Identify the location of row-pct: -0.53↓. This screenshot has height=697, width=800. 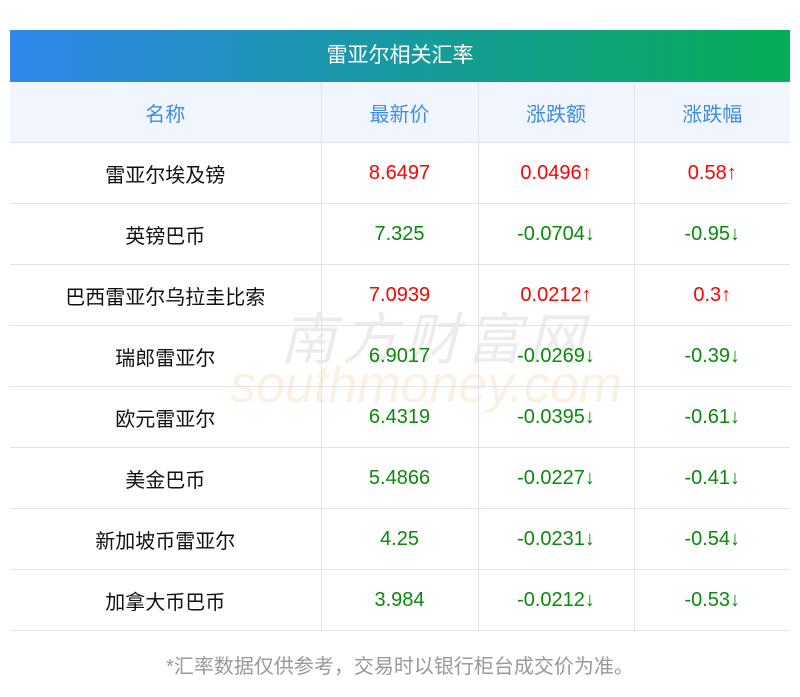
(711, 600).